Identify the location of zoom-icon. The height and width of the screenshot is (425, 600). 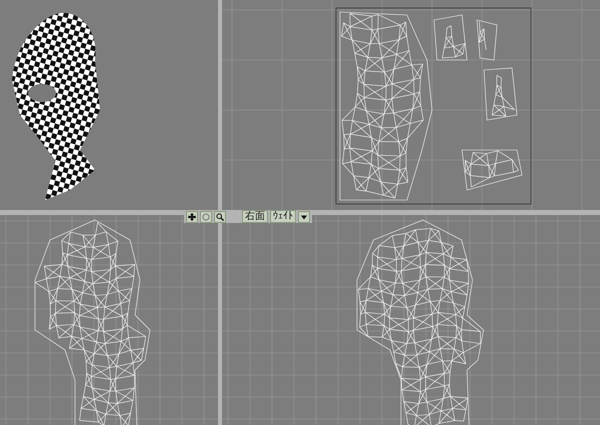
(220, 216).